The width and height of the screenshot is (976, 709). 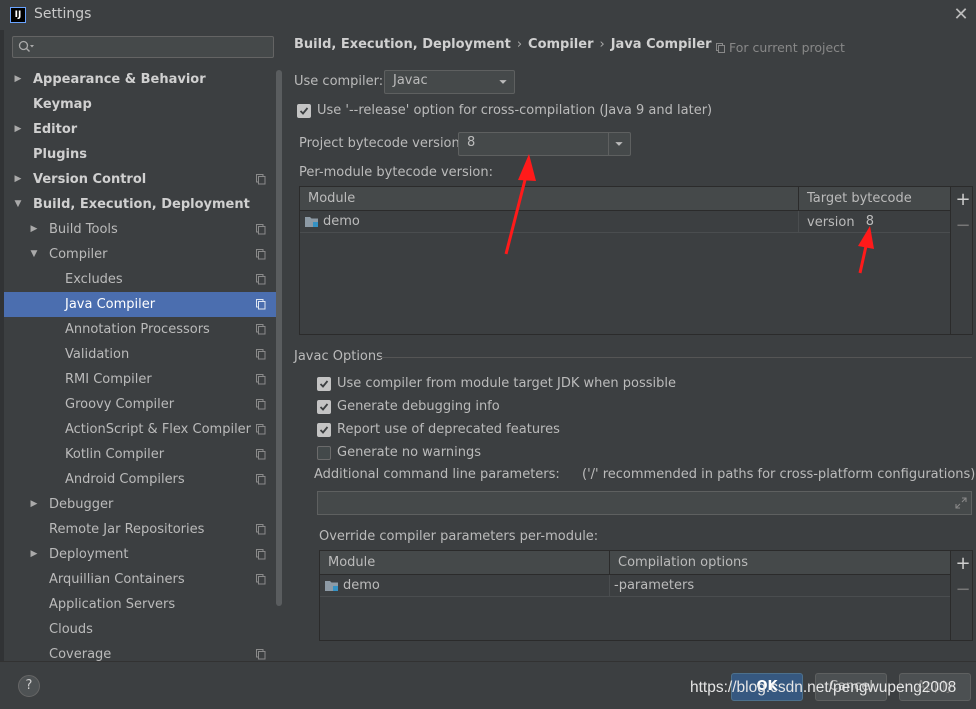 I want to click on annotation-overlay, so click(x=689, y=214).